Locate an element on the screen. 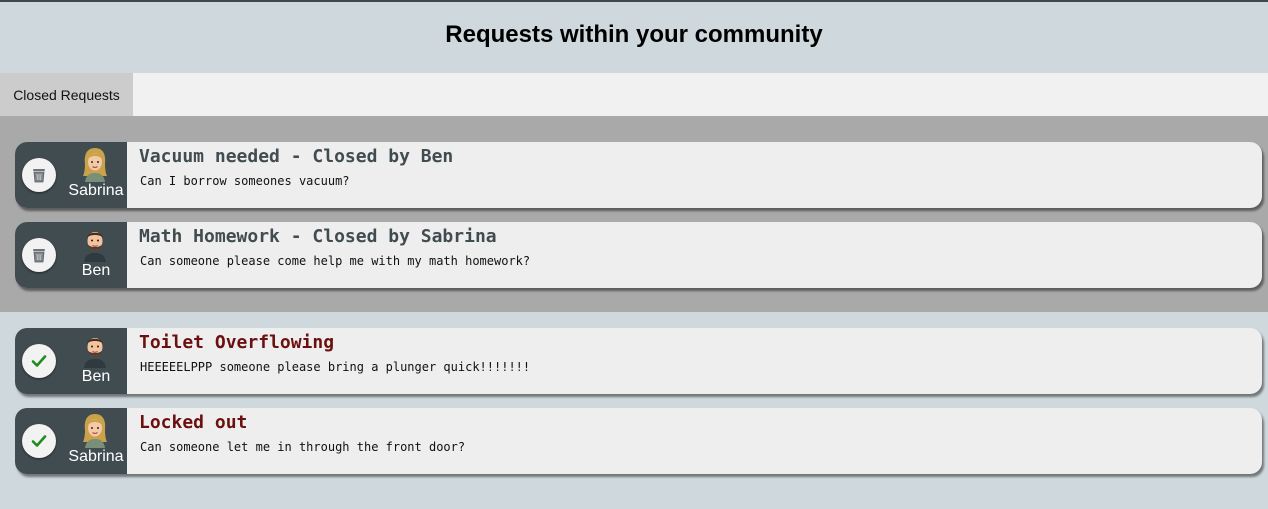 The image size is (1268, 509). page-title: Requests within your community is located at coordinates (634, 34).